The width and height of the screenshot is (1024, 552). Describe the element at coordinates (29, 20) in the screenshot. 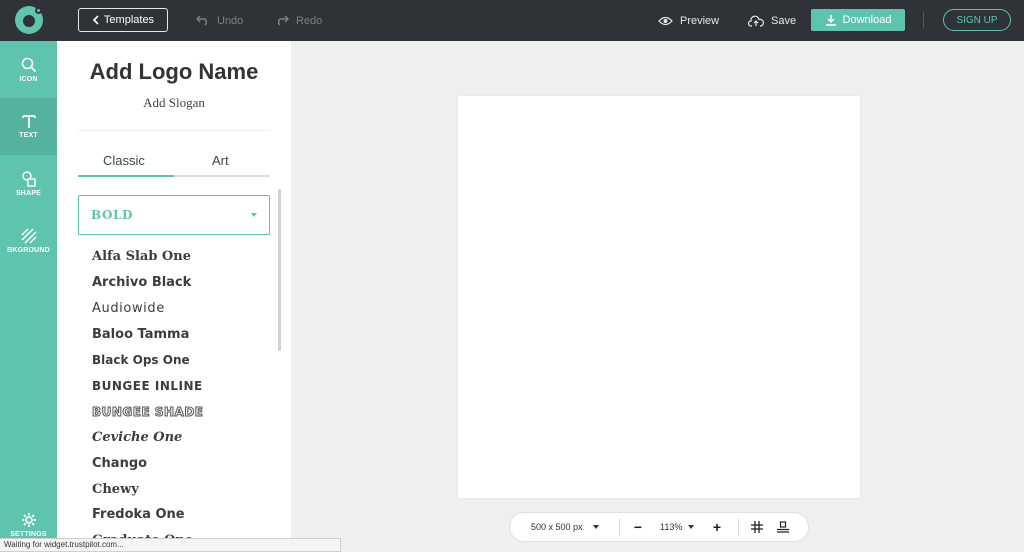

I see `app-logo` at that location.